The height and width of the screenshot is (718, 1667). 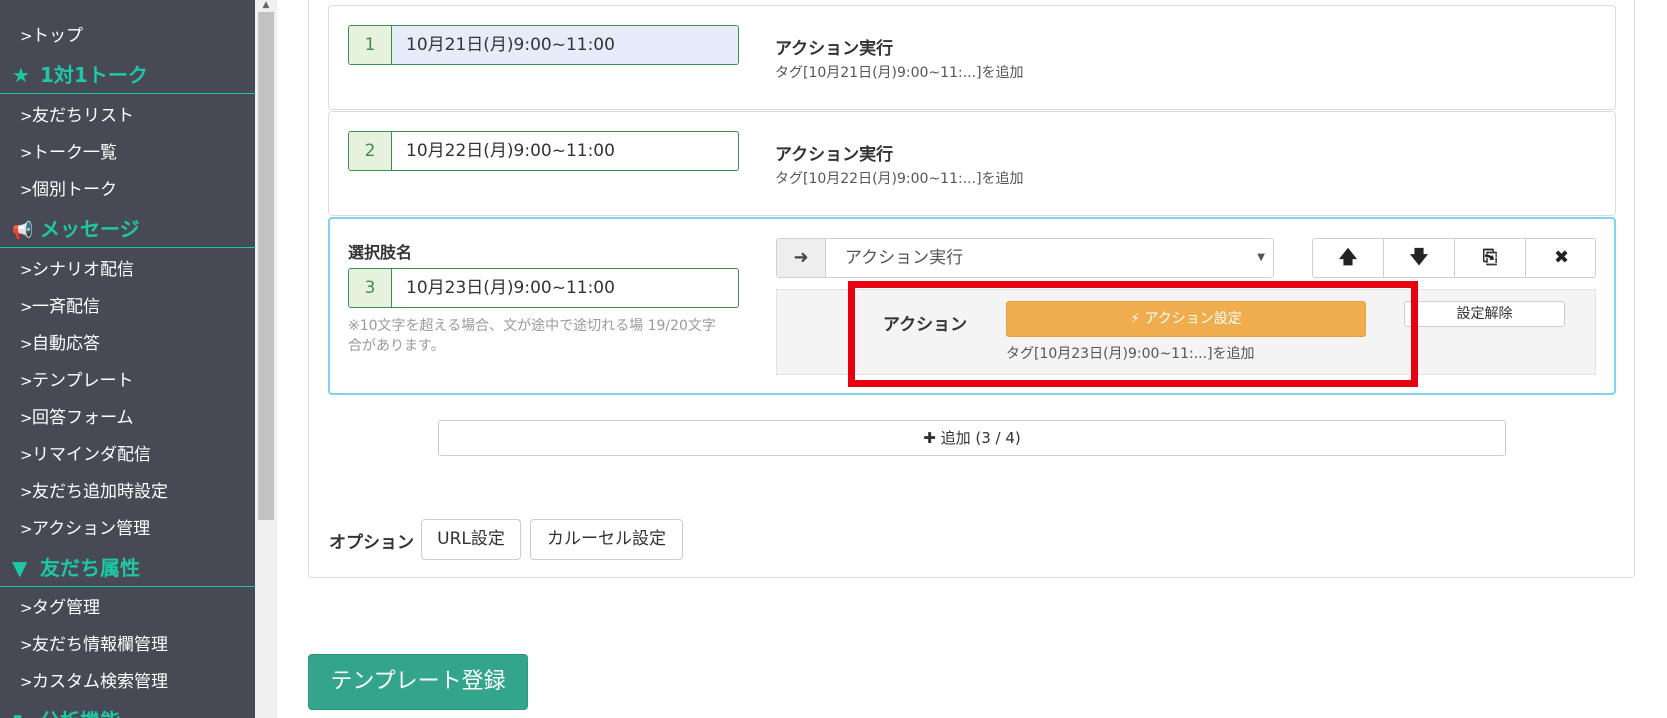 What do you see at coordinates (20, 568) in the screenshot?
I see `filter-icon: ▼` at bounding box center [20, 568].